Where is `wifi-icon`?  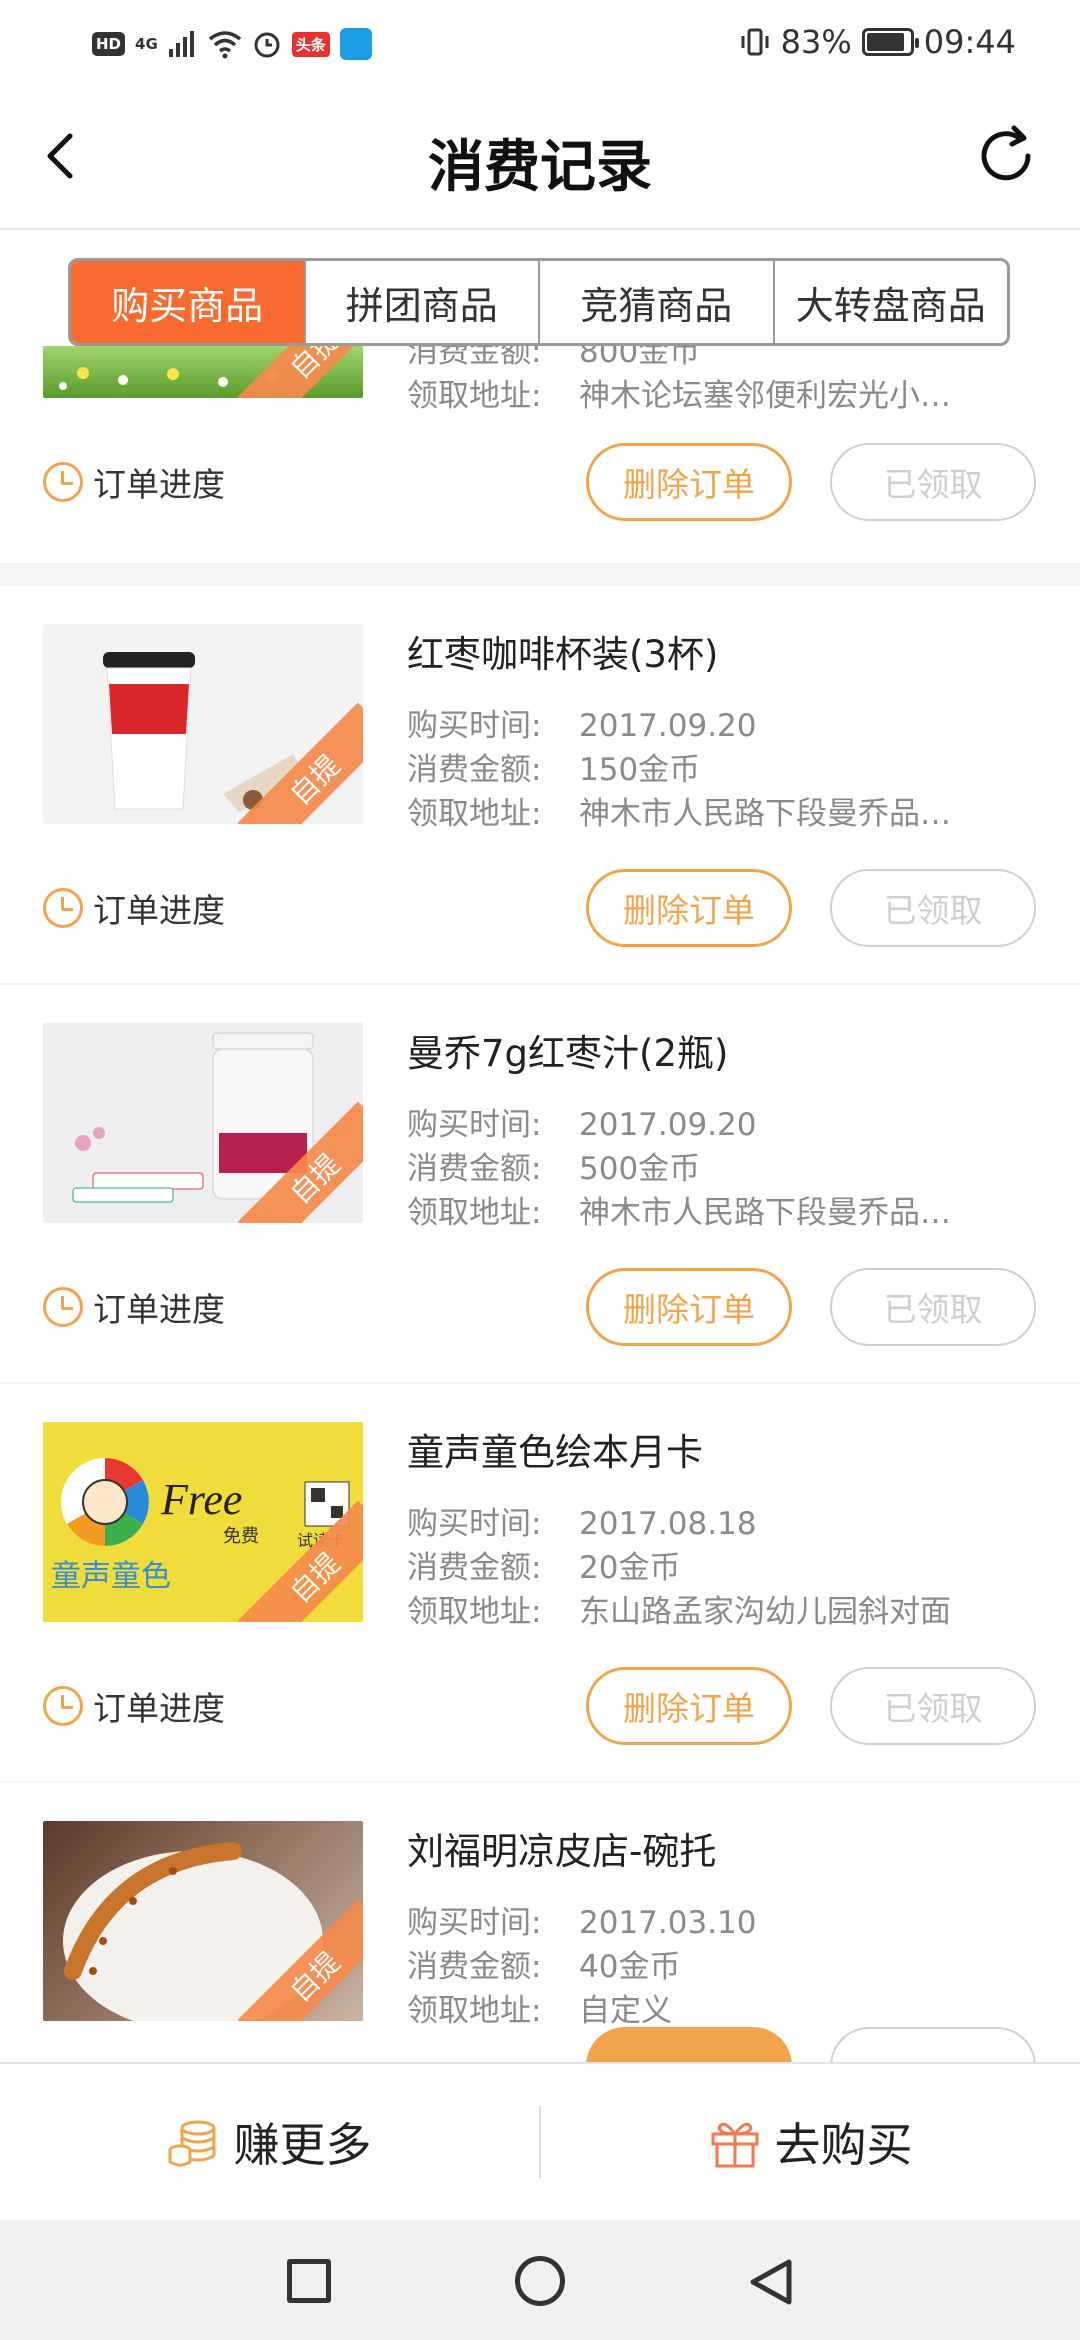
wifi-icon is located at coordinates (224, 45).